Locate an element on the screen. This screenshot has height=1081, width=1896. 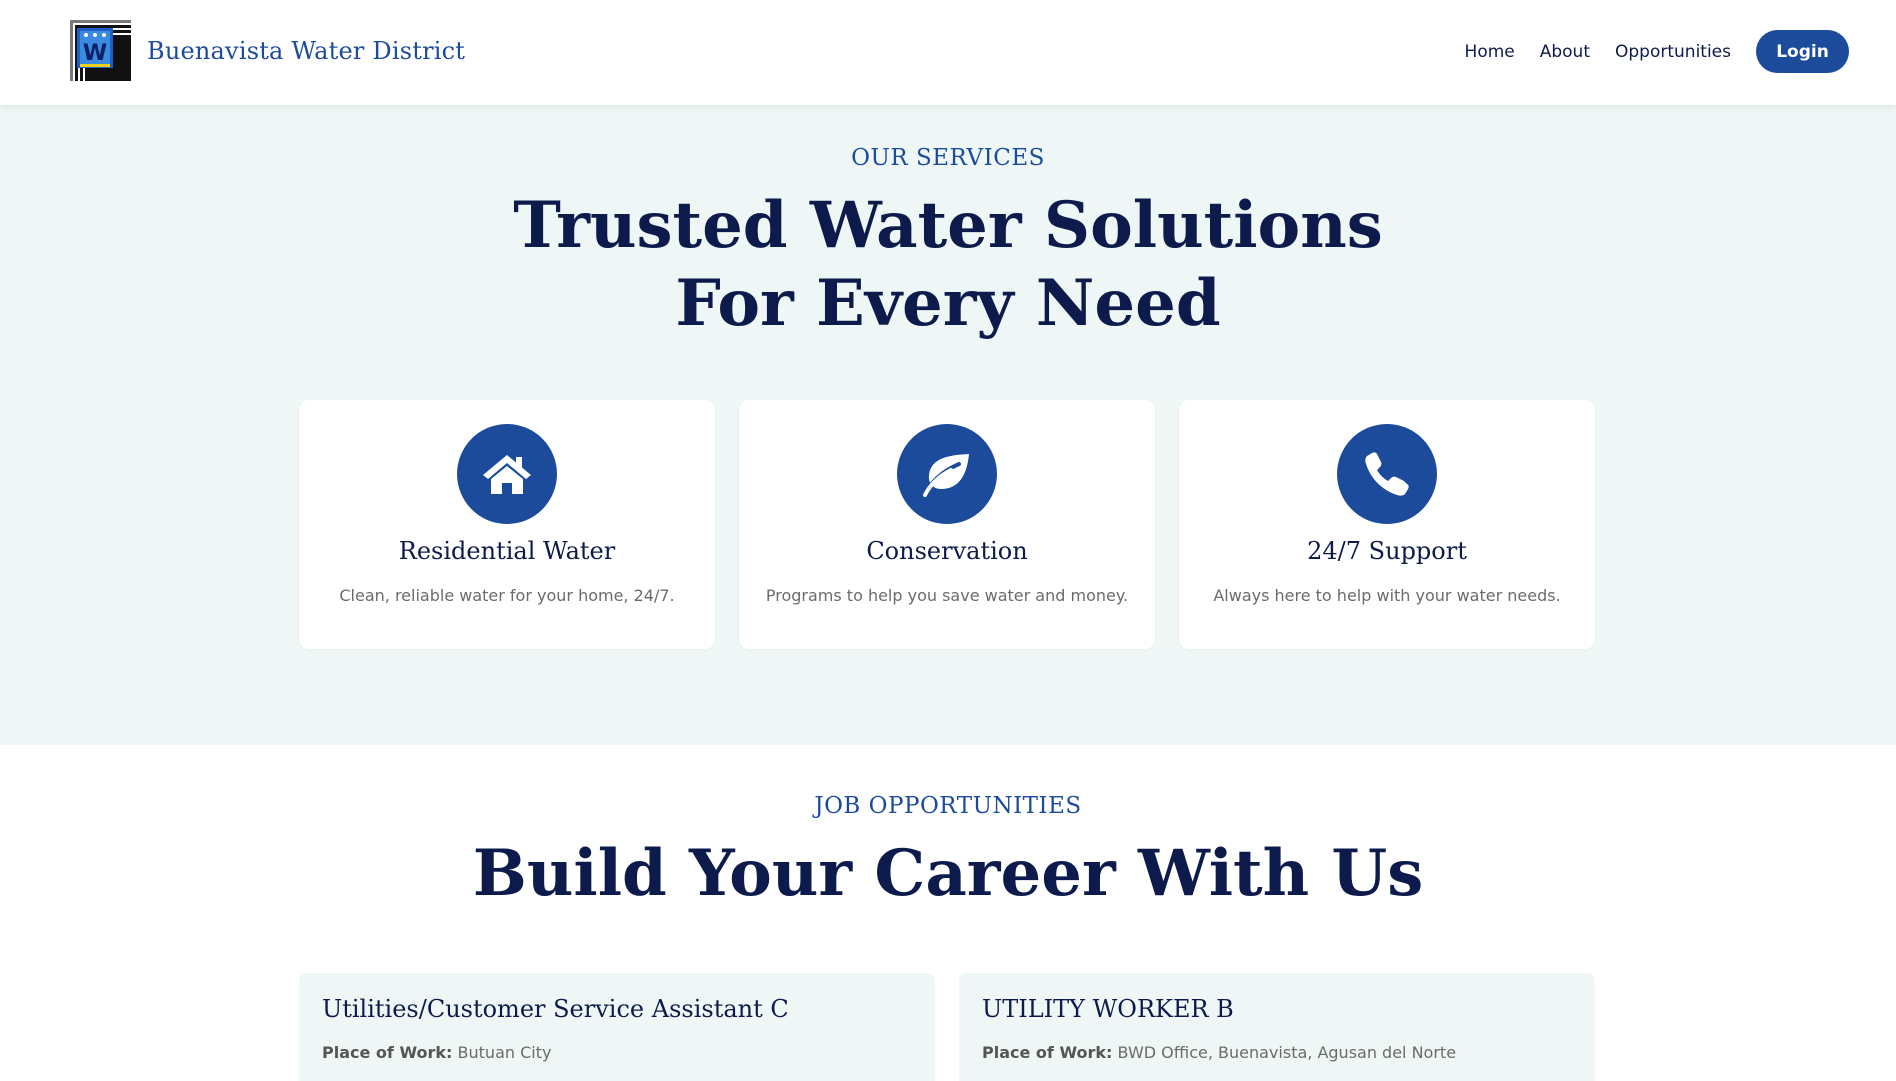
job-title: UTILITY WORKER B is located at coordinates (1108, 1009).